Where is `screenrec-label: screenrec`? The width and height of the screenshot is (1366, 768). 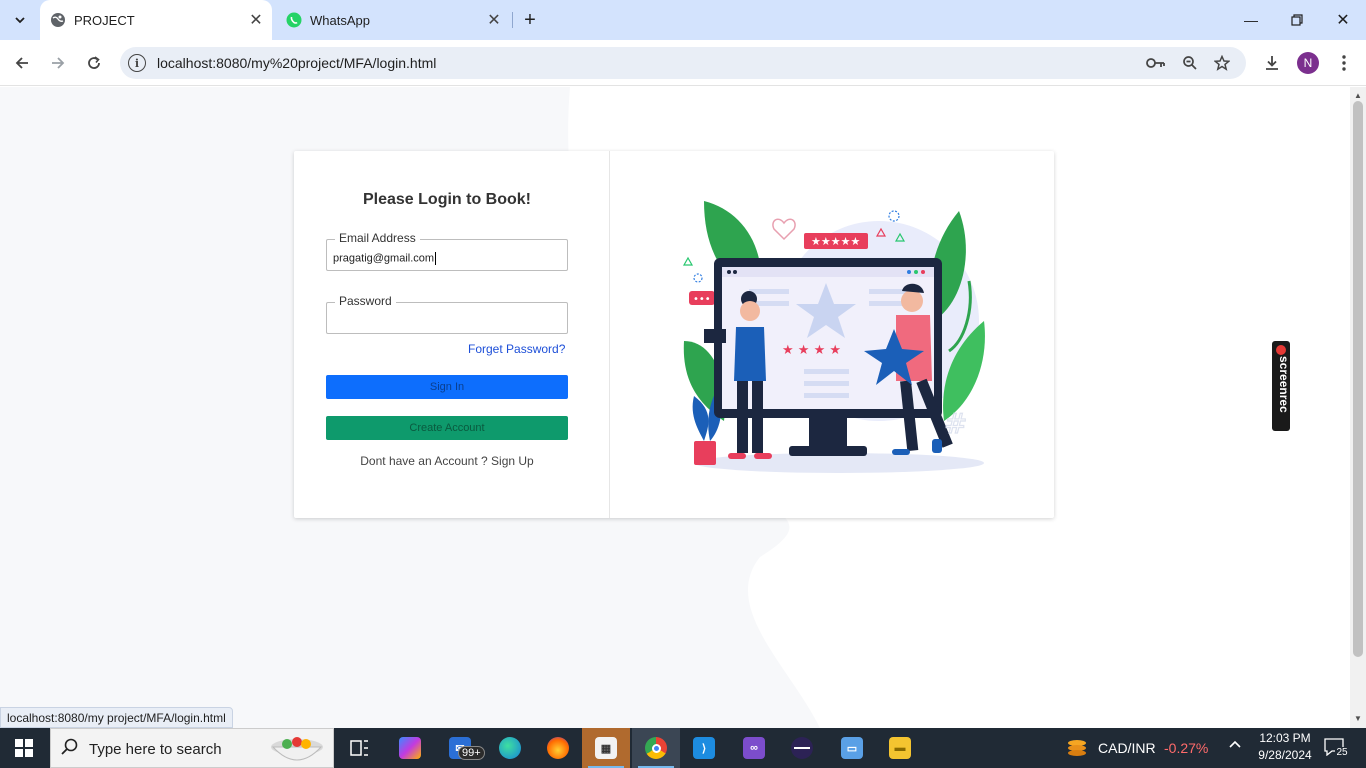
screenrec-label: screenrec is located at coordinates (1284, 384).